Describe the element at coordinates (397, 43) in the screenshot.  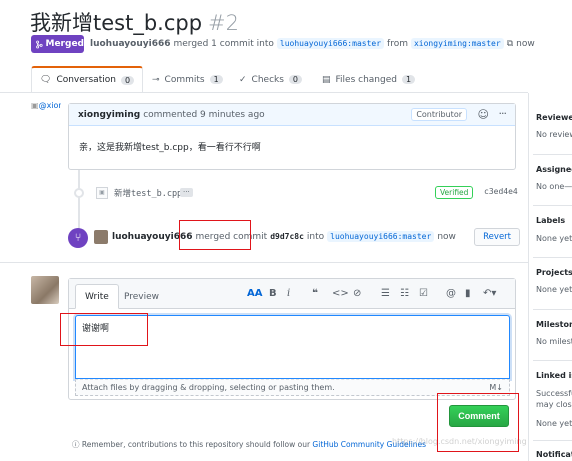
I see `from-text: from` at that location.